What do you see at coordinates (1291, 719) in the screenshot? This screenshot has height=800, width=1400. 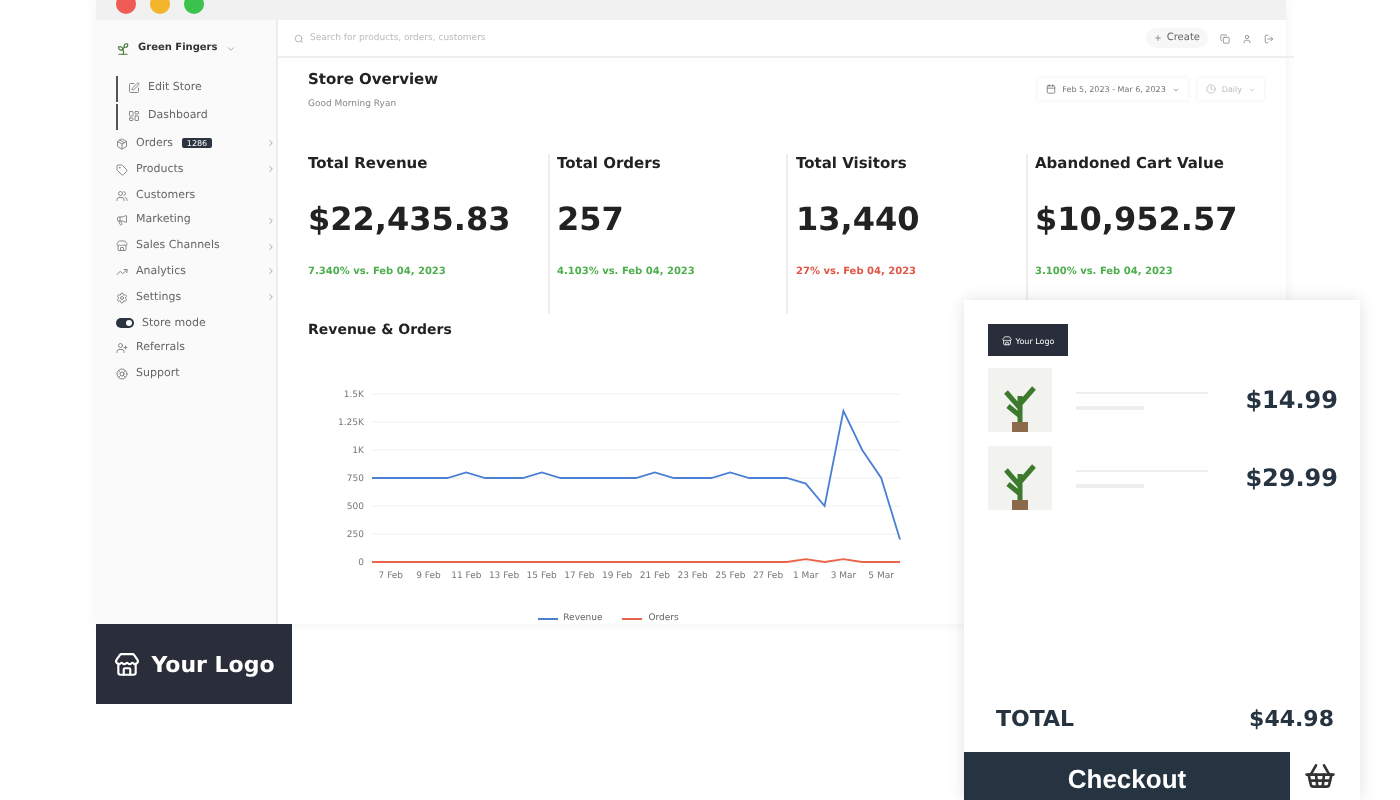 I see `total-price: $44.98` at bounding box center [1291, 719].